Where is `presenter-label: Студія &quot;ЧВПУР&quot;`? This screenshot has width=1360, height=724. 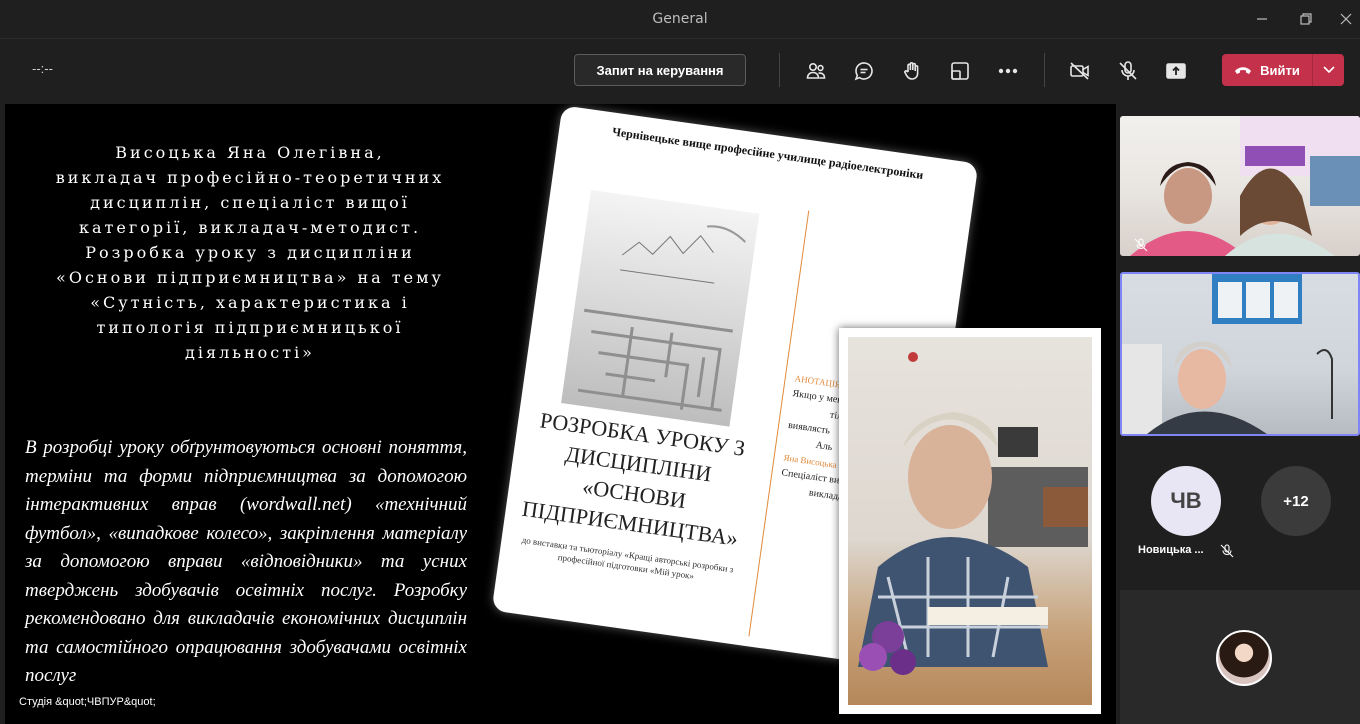
presenter-label: Студія &quot;ЧВПУР&quot; is located at coordinates (87, 702).